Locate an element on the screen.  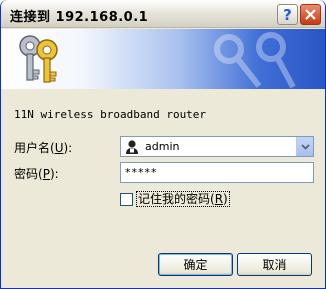
close-button is located at coordinates (310, 14).